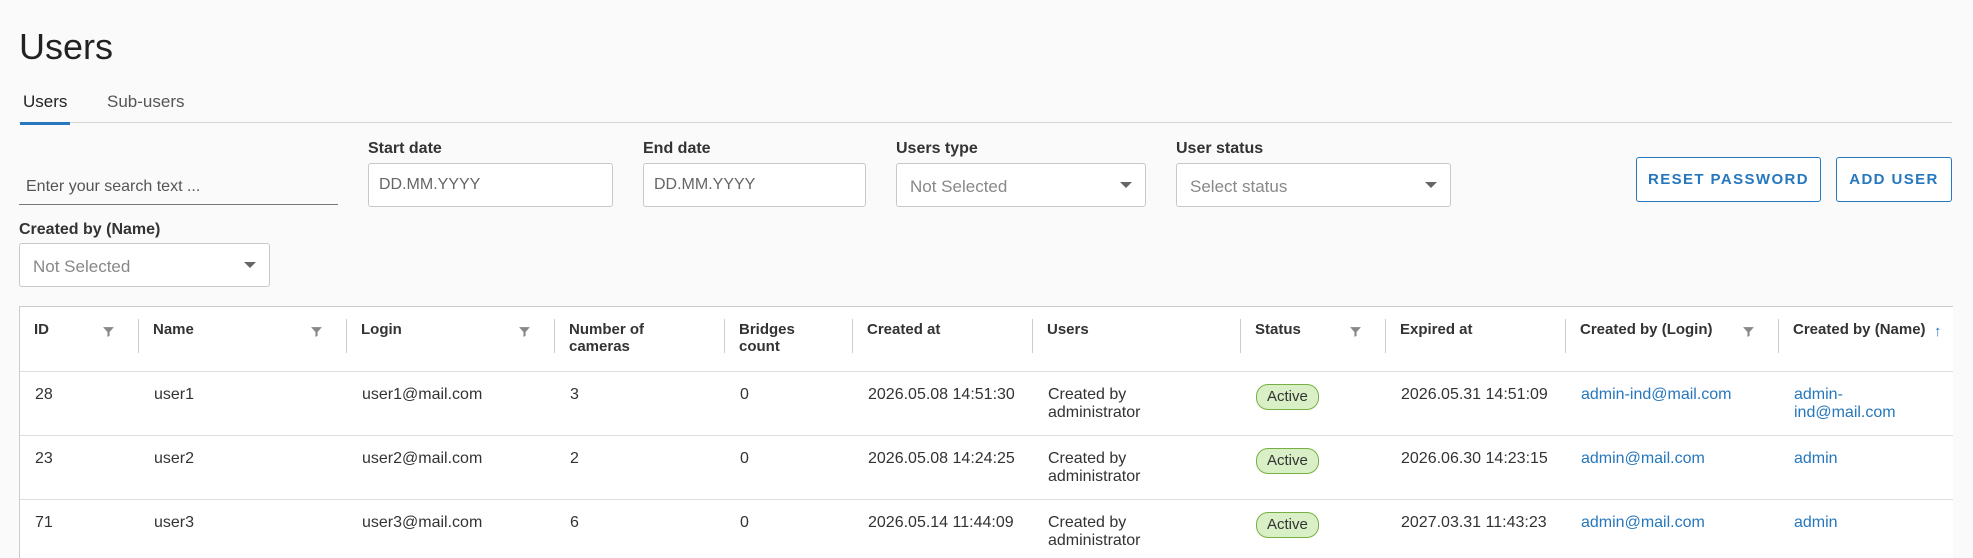  I want to click on user-status-value: Select status, so click(1239, 186).